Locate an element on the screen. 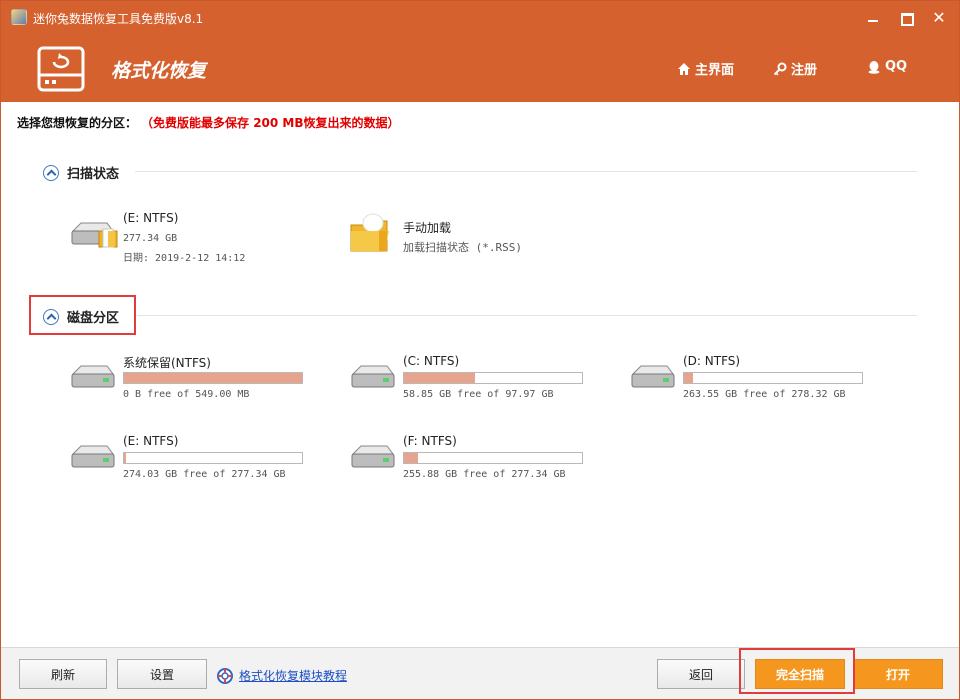 The image size is (960, 700). lifebuoy-icon is located at coordinates (225, 675).